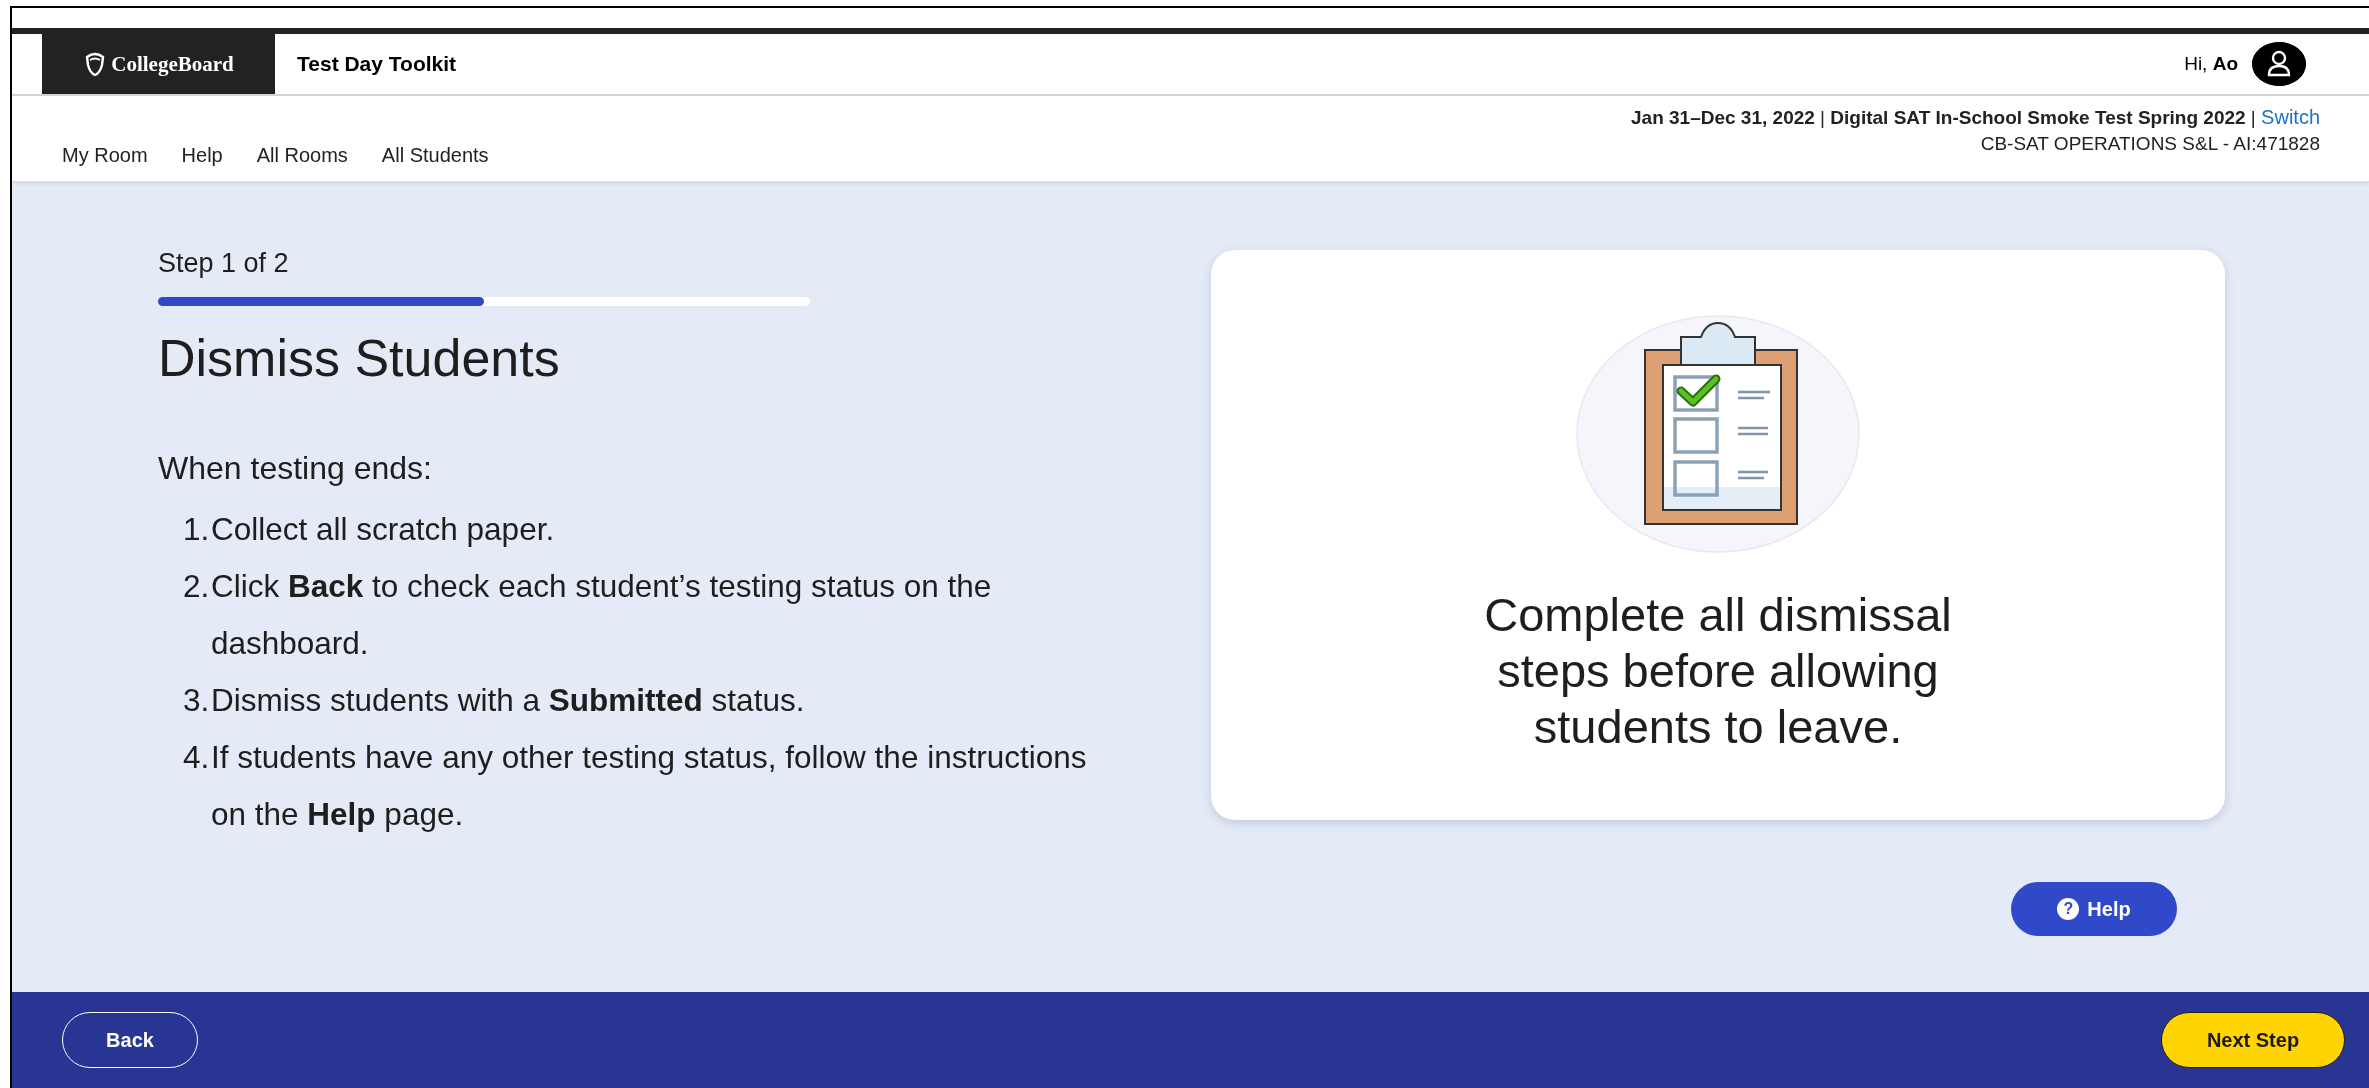  Describe the element at coordinates (1718, 671) in the screenshot. I see `dismissal-message: Complete all dismissal steps before allowing students to leave.` at that location.